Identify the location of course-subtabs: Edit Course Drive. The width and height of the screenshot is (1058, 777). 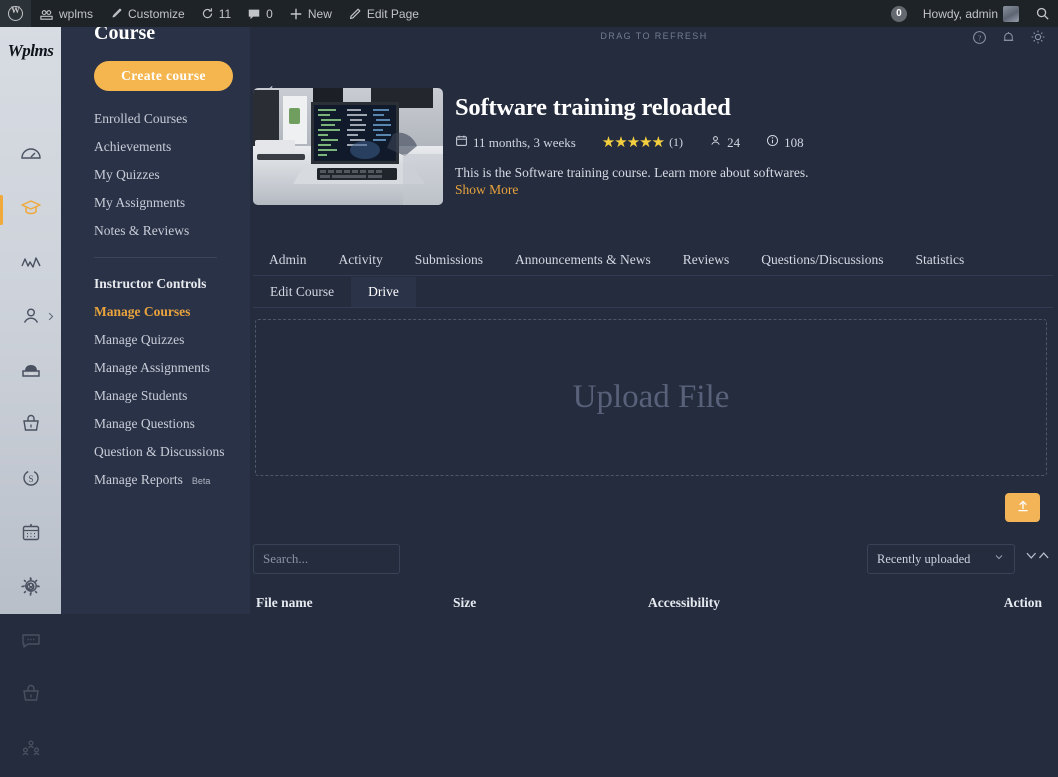
(653, 292).